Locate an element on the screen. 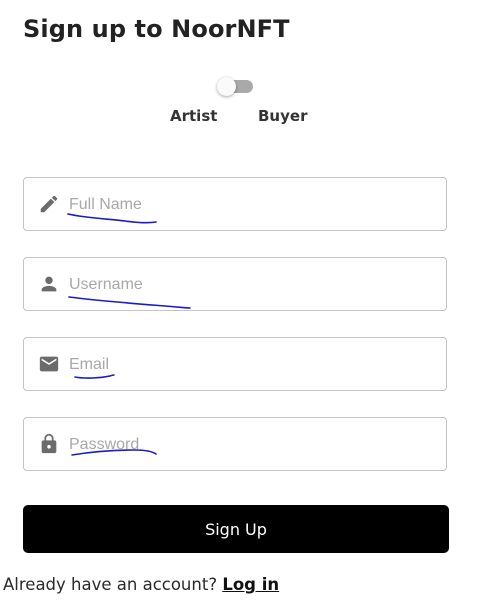 The height and width of the screenshot is (604, 477). full-name-field is located at coordinates (235, 204).